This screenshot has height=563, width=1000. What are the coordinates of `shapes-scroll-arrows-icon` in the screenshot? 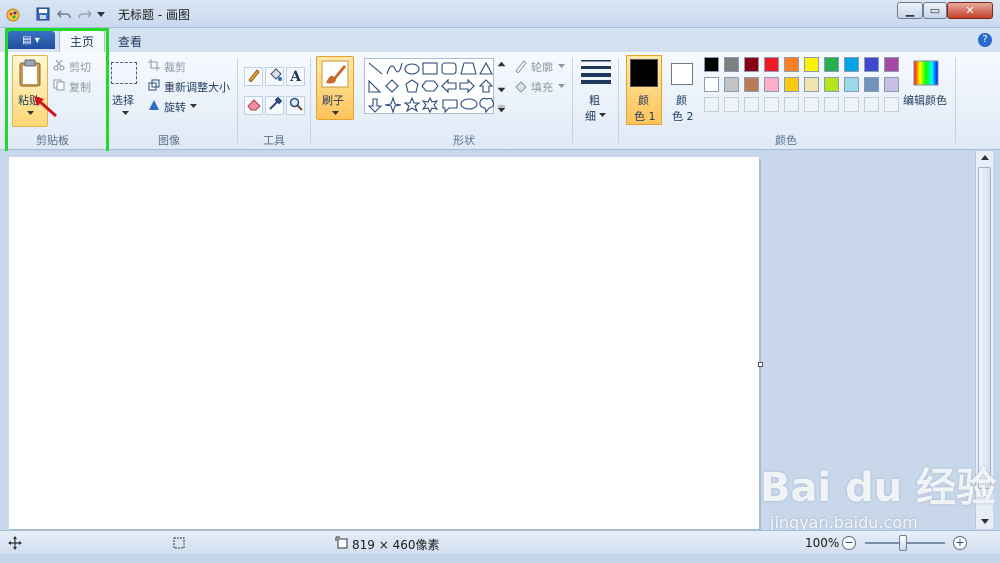 It's located at (501, 86).